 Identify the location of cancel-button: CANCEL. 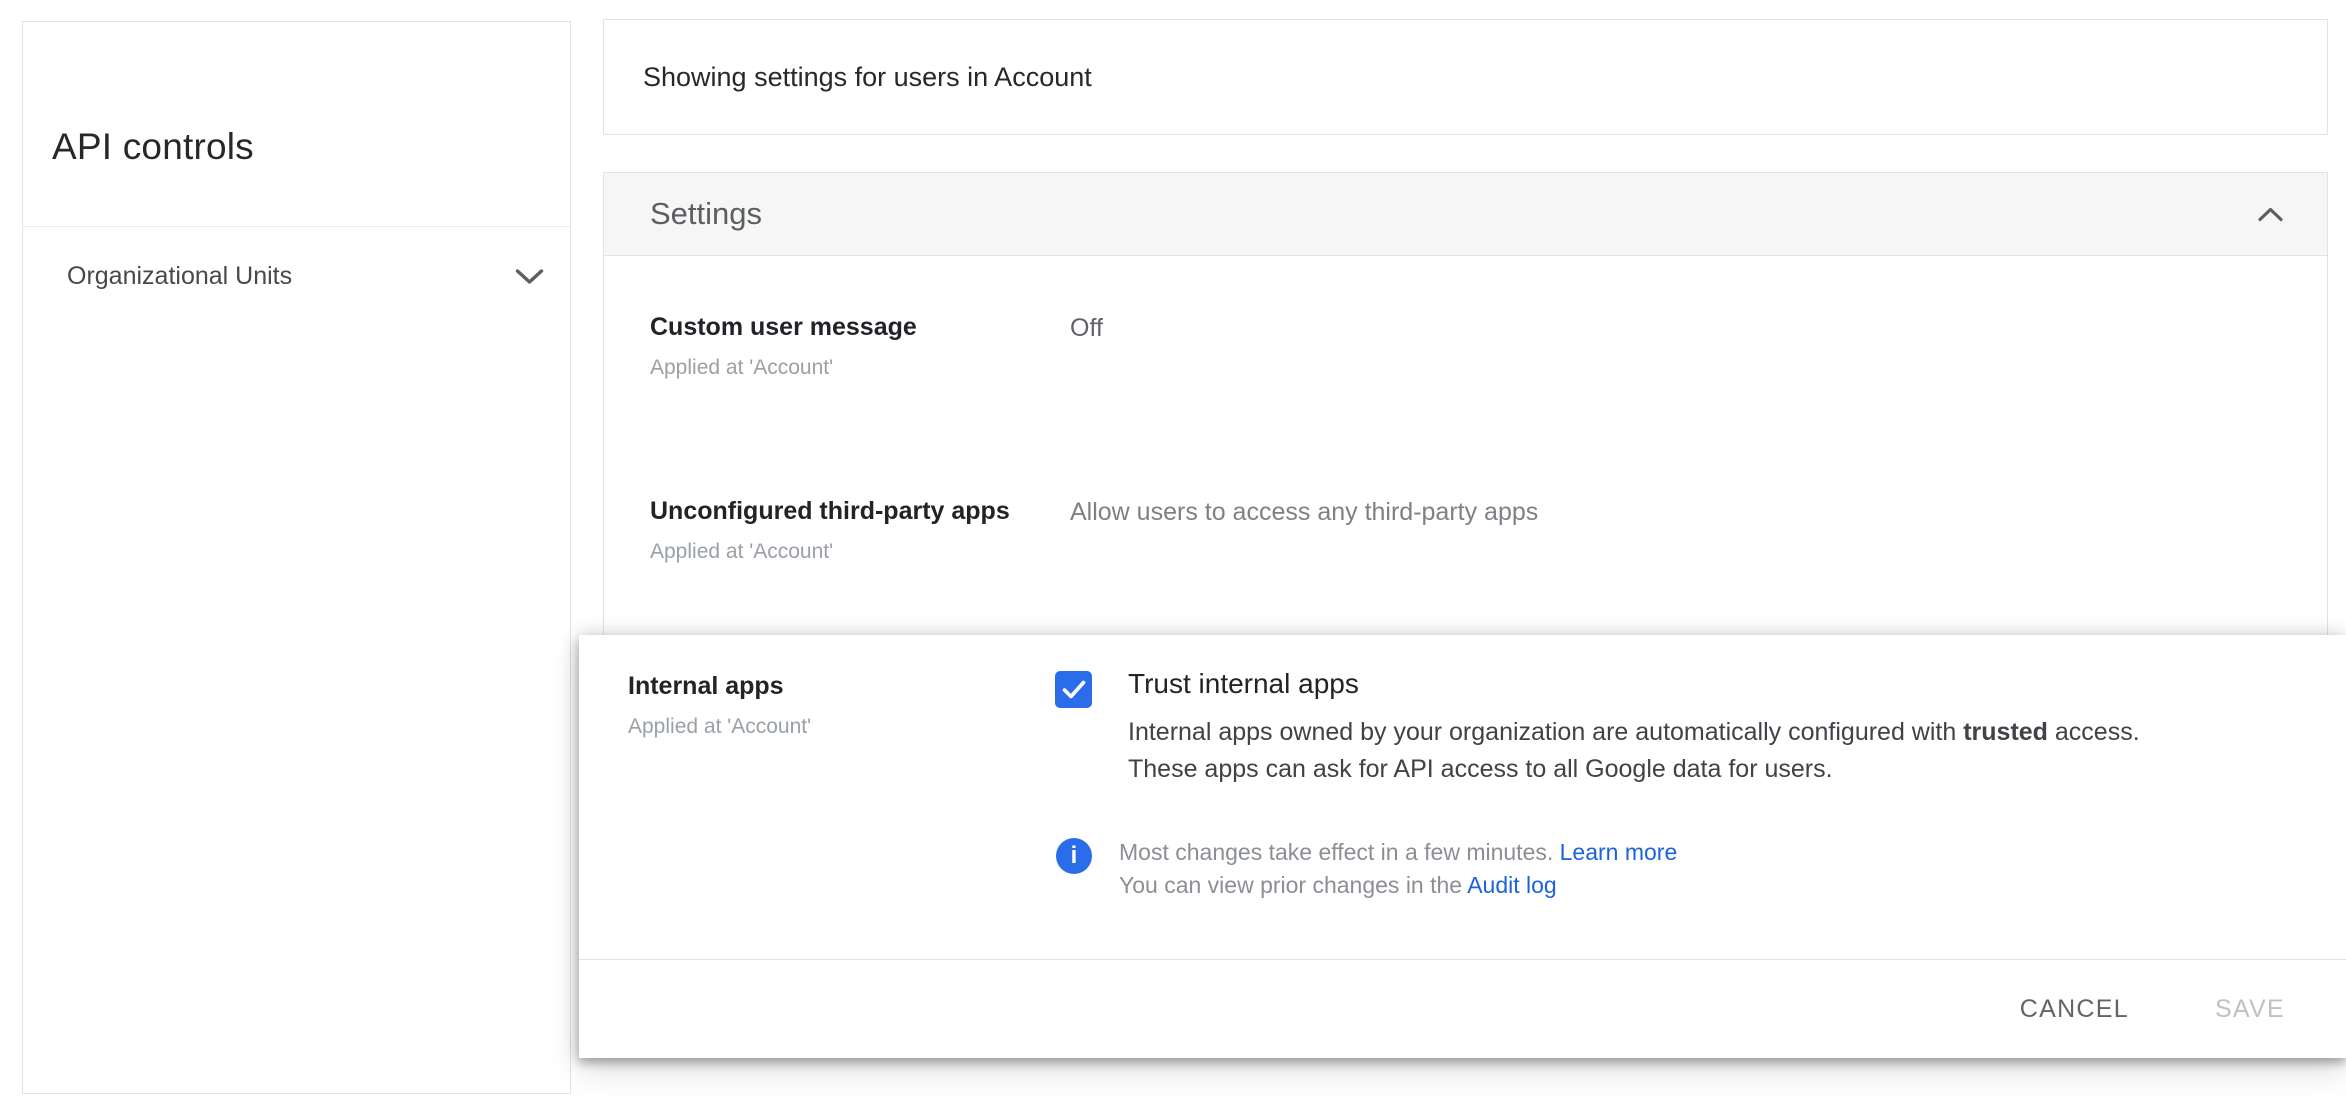
(2074, 1009).